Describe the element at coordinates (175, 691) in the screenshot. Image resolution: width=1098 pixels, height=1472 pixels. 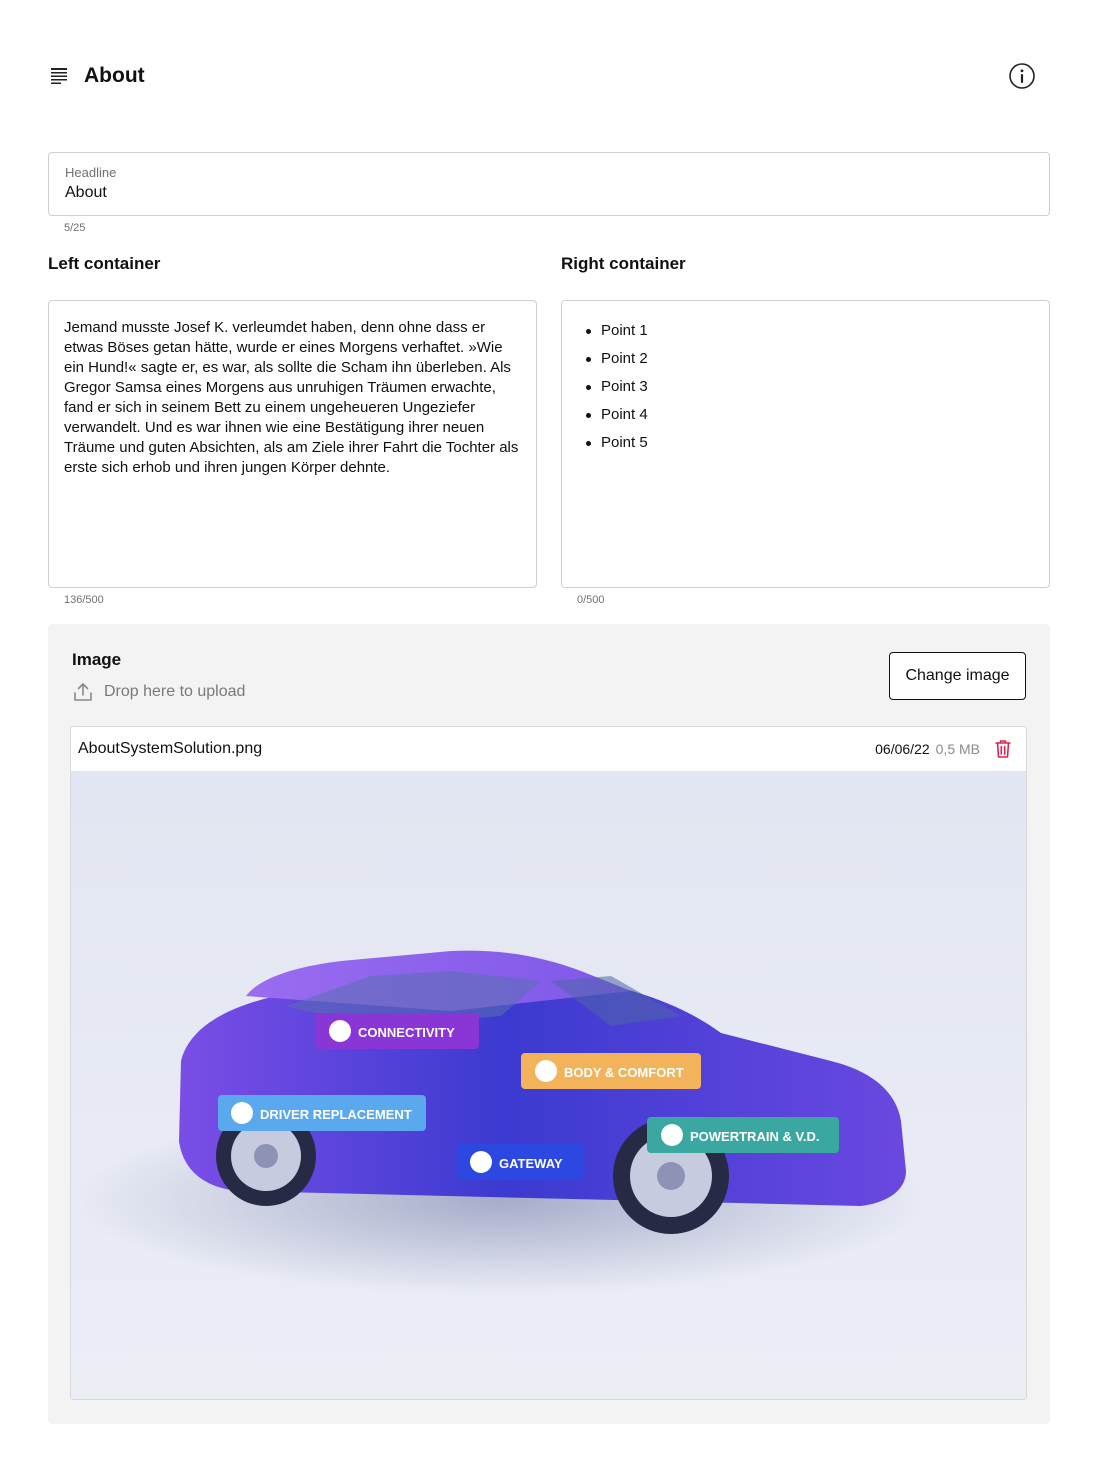
I see `drop-text: Drop here to upload` at that location.